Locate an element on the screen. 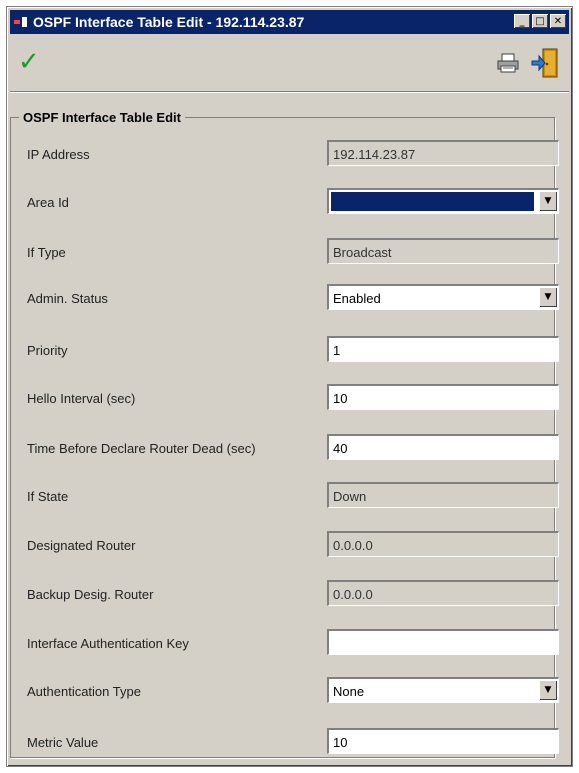 This screenshot has width=579, height=773. ip-address-field: 192.114.23.87 is located at coordinates (443, 153).